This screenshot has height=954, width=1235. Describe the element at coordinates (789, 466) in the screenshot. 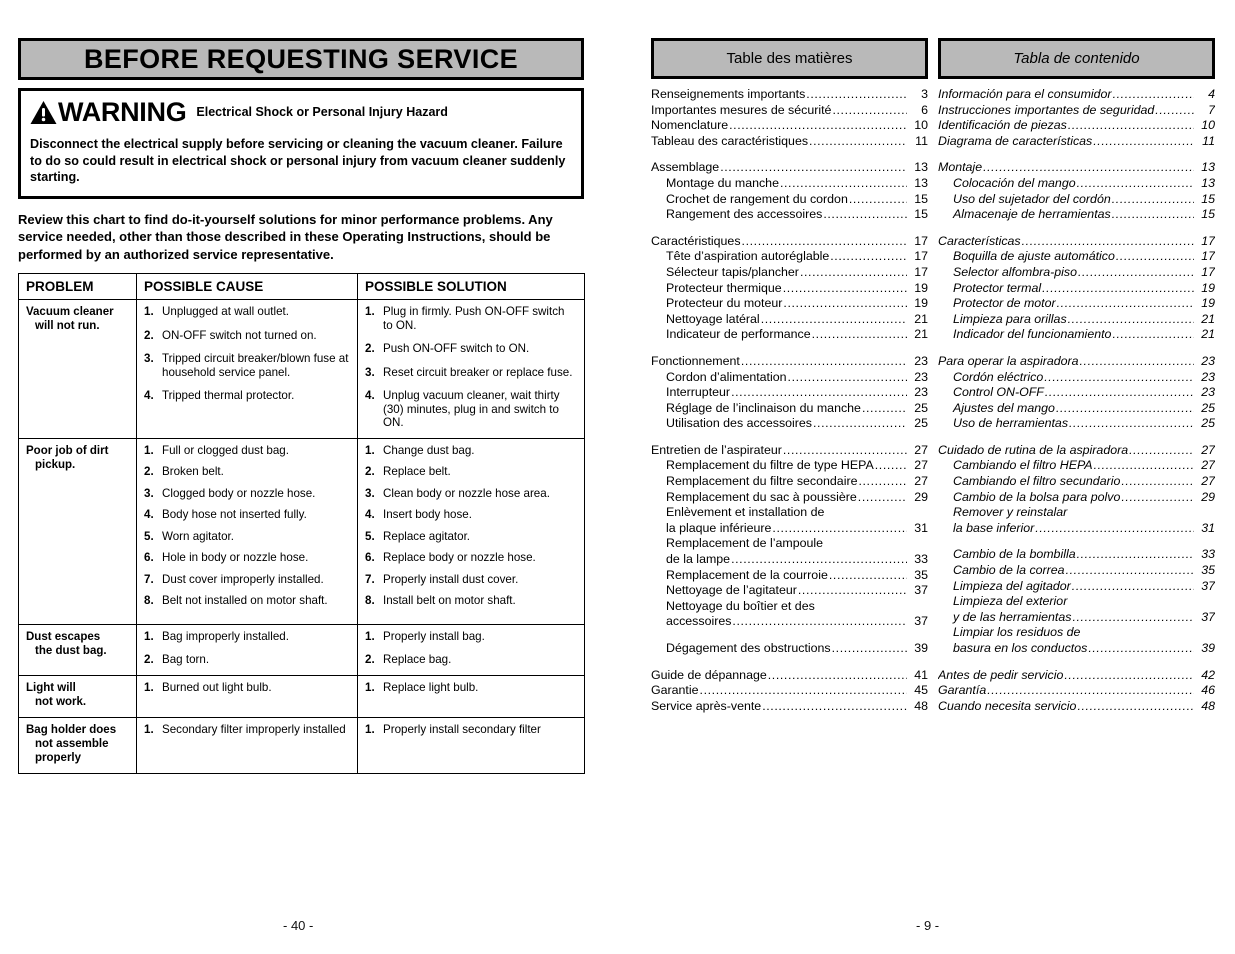

I see `french-toc-entry: Remplacement du filtre de type HEPA 27` at that location.